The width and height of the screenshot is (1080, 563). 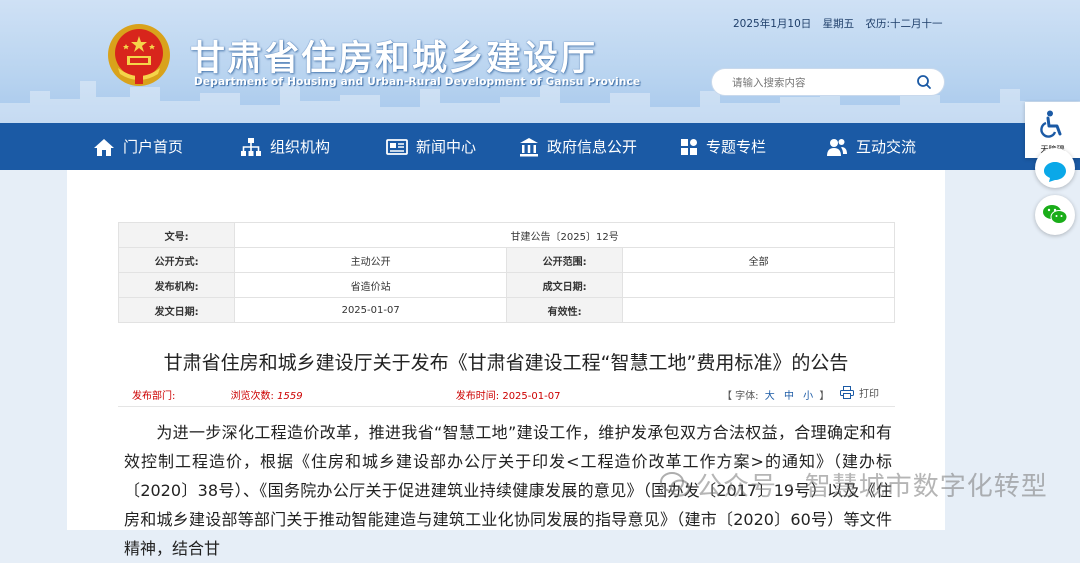 What do you see at coordinates (252, 396) in the screenshot?
I see `views-label: 浏览次数:` at bounding box center [252, 396].